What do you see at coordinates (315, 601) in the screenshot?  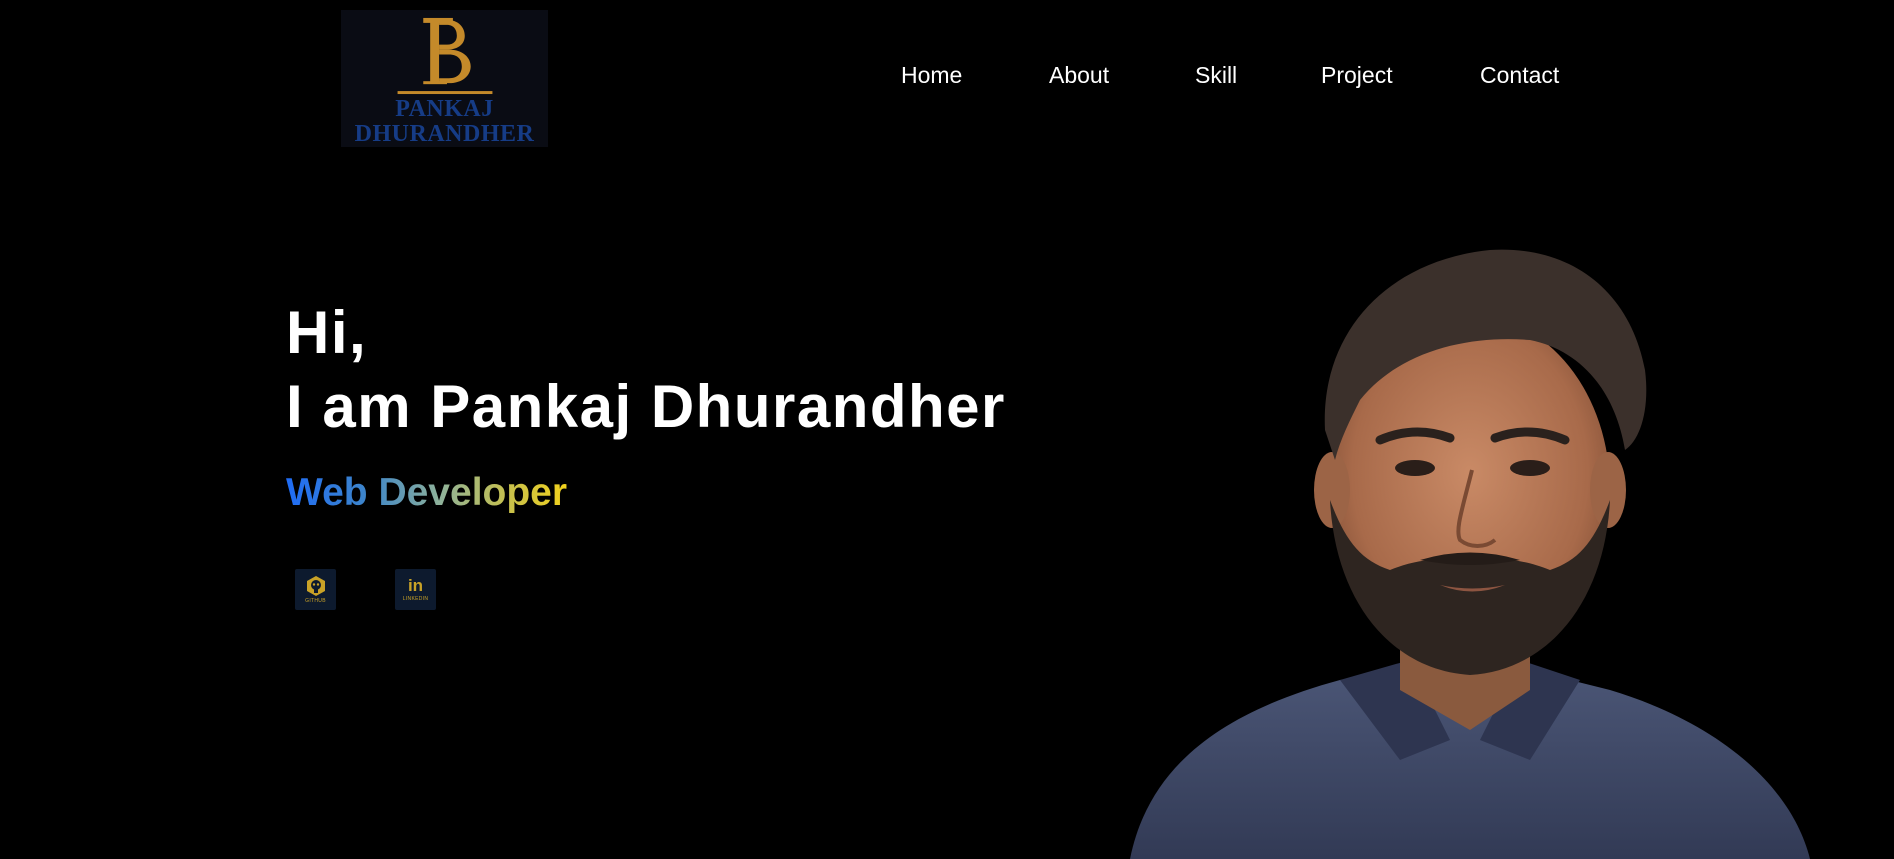 I see `github-caption: GITHUB` at bounding box center [315, 601].